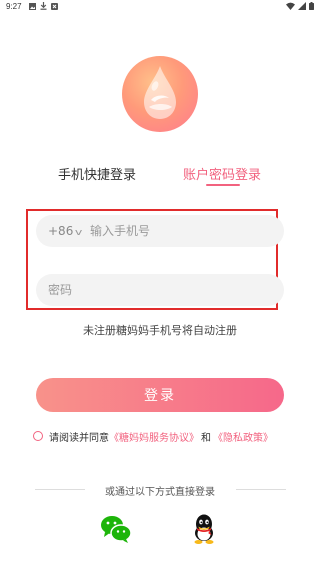 The width and height of the screenshot is (320, 568). I want to click on signal-icon, so click(302, 6).